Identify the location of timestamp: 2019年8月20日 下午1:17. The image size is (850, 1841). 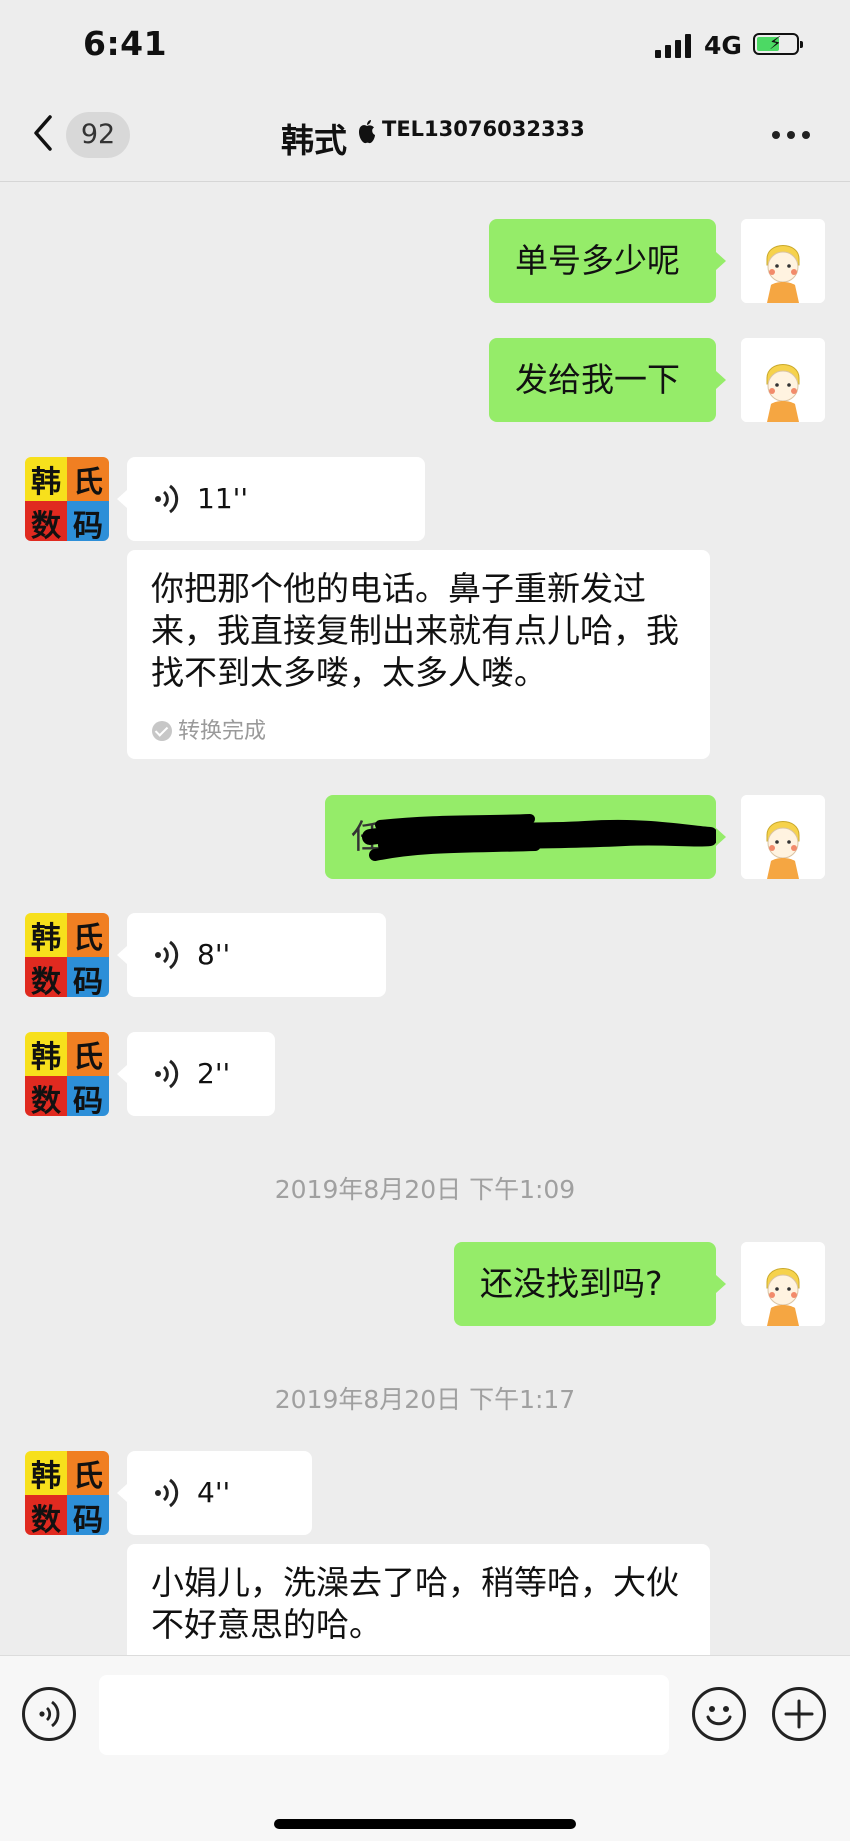
(425, 1399).